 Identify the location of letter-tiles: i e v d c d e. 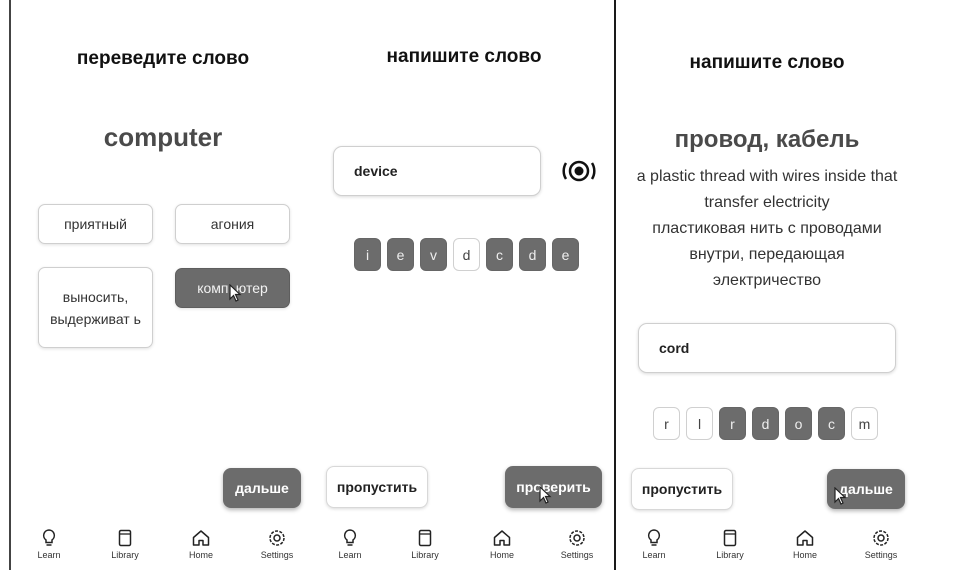
(466, 254).